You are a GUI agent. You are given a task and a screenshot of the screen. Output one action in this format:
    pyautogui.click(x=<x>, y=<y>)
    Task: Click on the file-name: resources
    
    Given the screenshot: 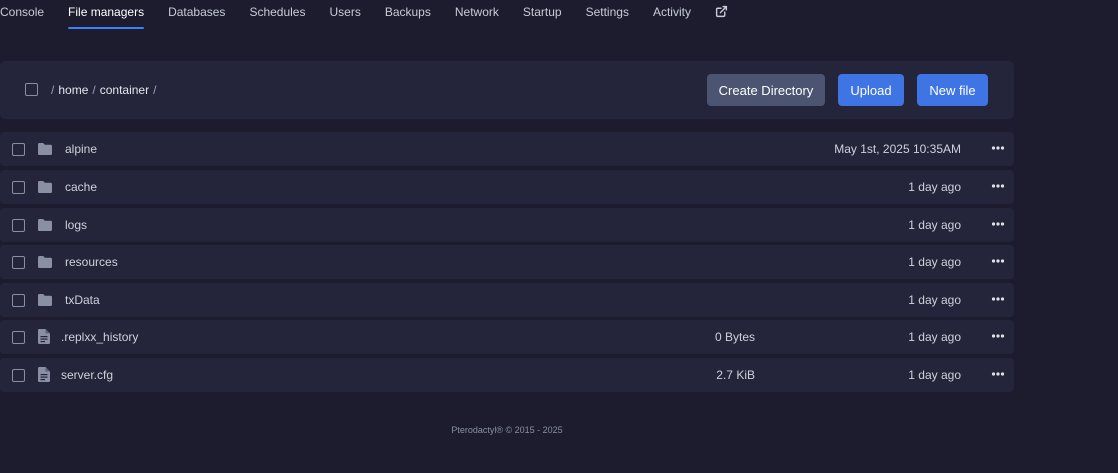 What is the action you would take?
    pyautogui.click(x=91, y=262)
    